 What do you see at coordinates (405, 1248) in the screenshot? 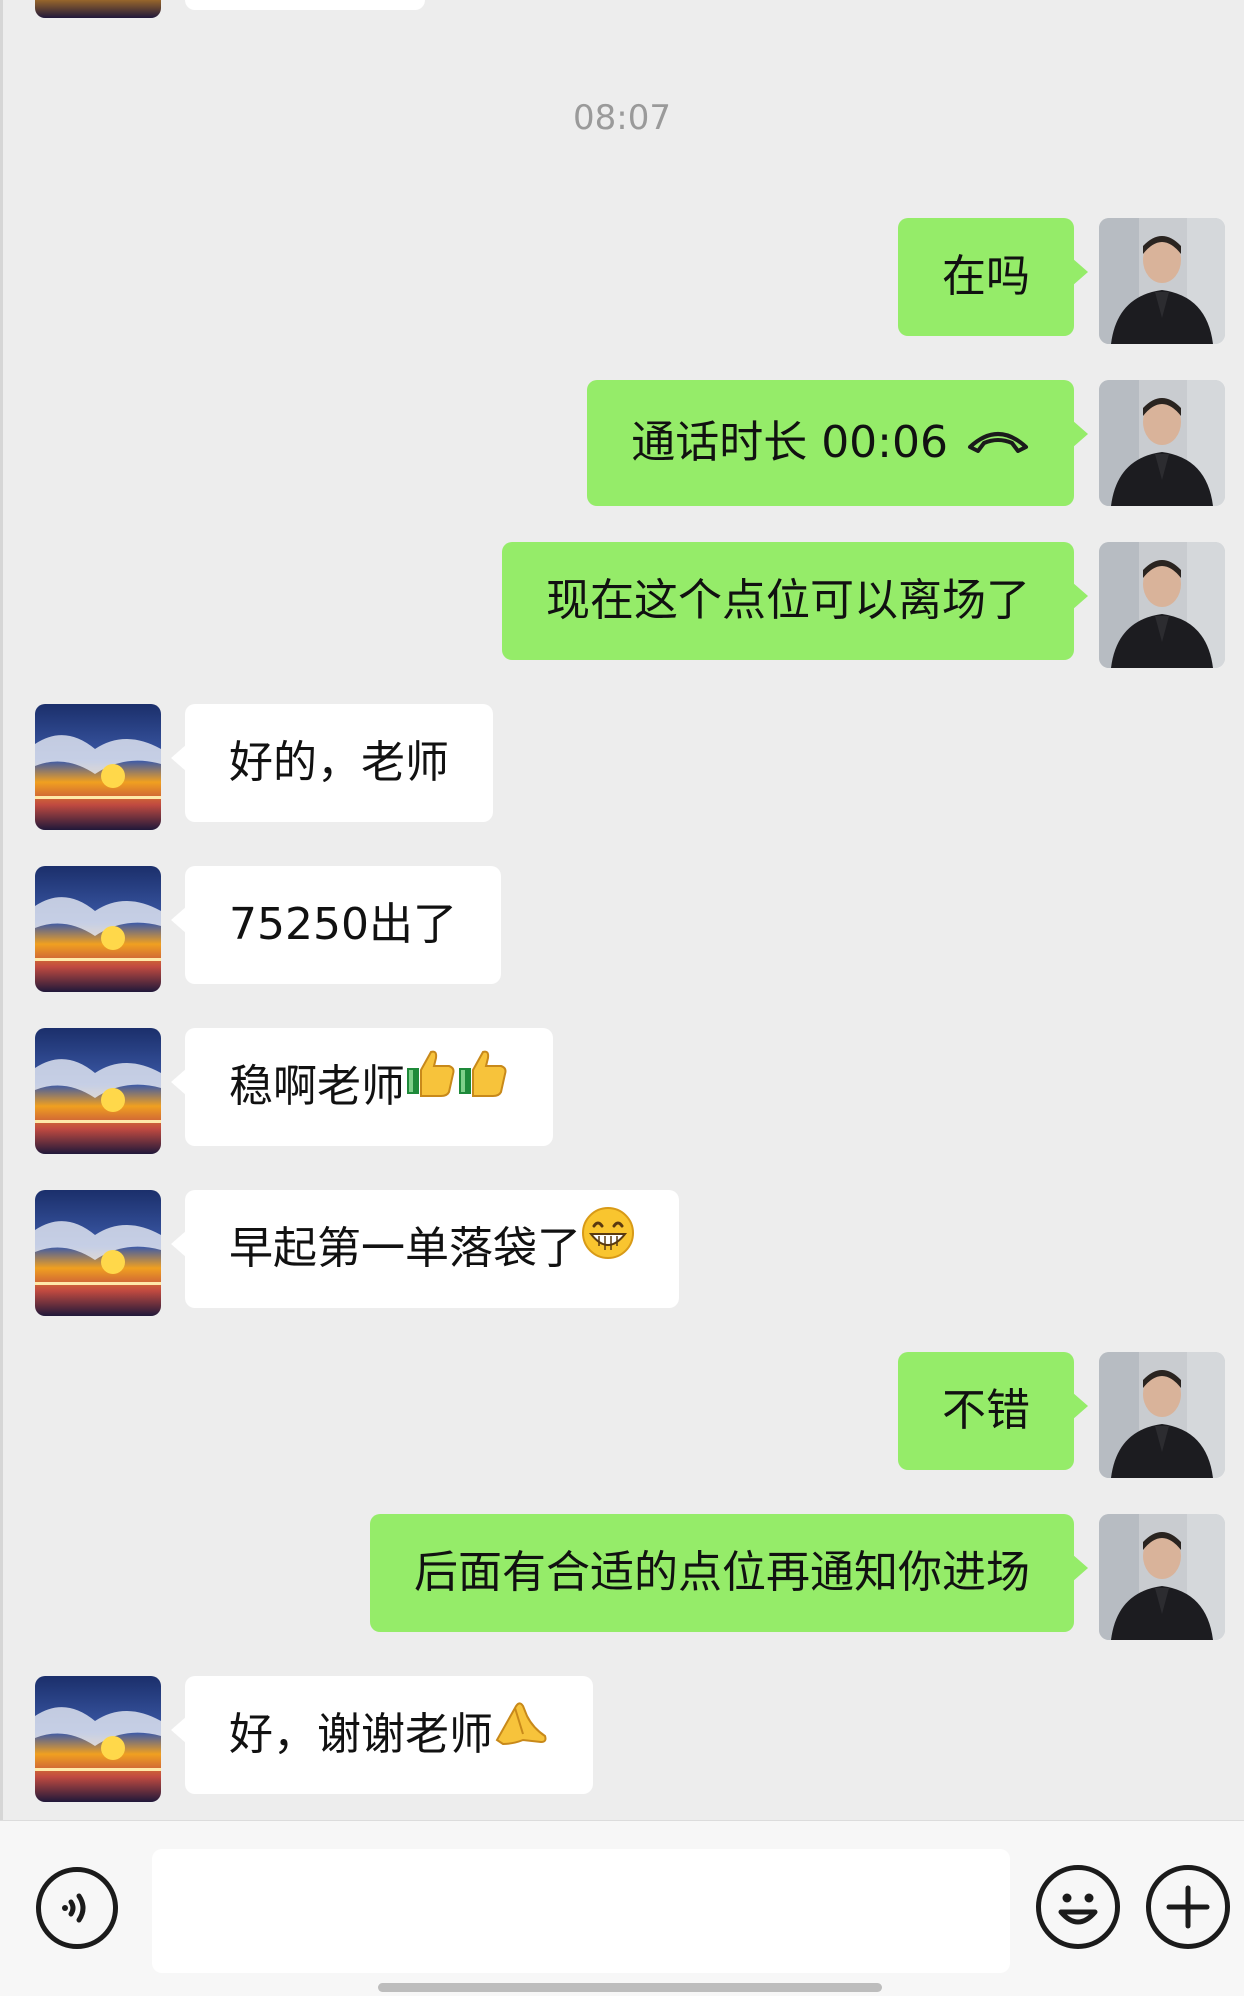
I see `message-text: 早起第一单落袋了` at bounding box center [405, 1248].